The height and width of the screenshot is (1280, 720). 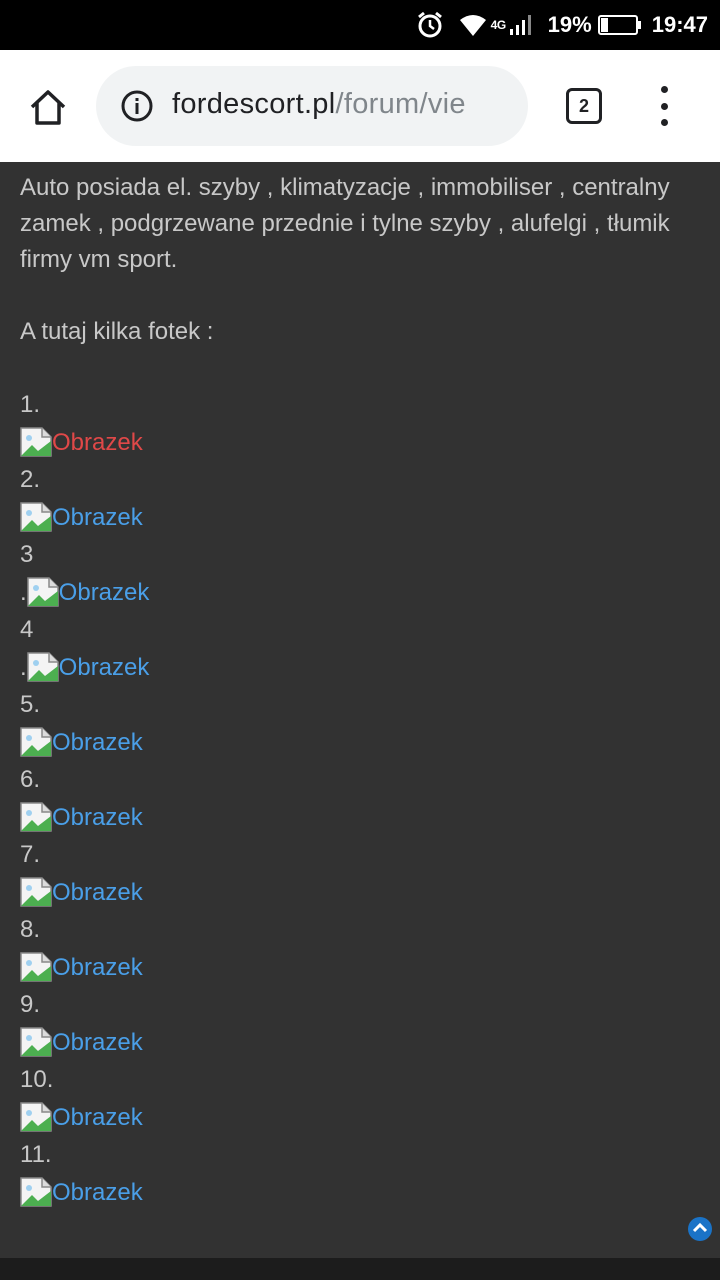 What do you see at coordinates (30, 479) in the screenshot?
I see `photo-item-number: 2.` at bounding box center [30, 479].